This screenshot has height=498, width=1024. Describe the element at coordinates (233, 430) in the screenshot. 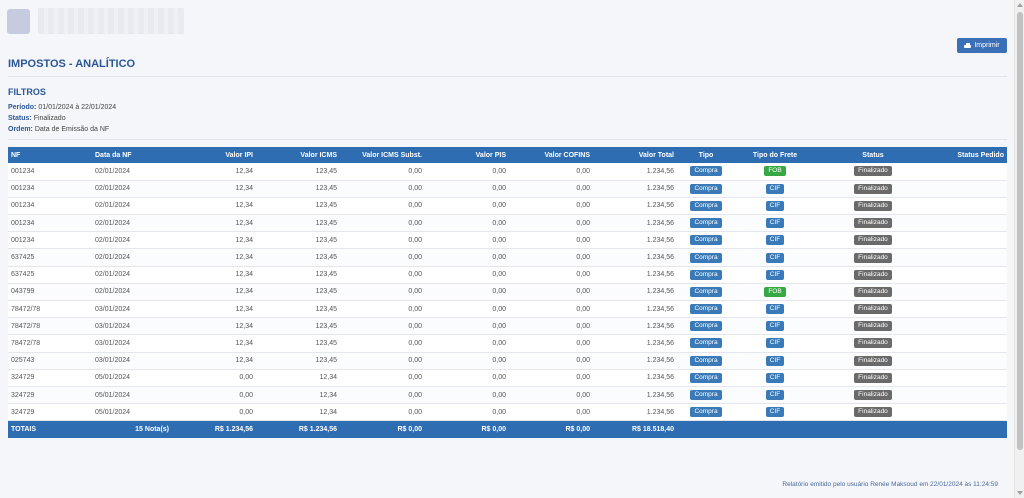

I see `totals-ipi: R$ 1.234,56` at that location.